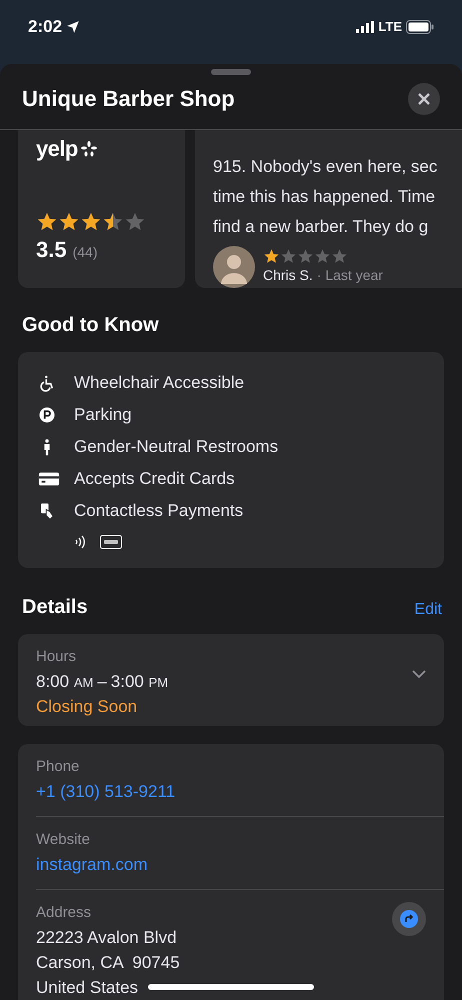  What do you see at coordinates (420, 27) in the screenshot?
I see `battery-icon` at bounding box center [420, 27].